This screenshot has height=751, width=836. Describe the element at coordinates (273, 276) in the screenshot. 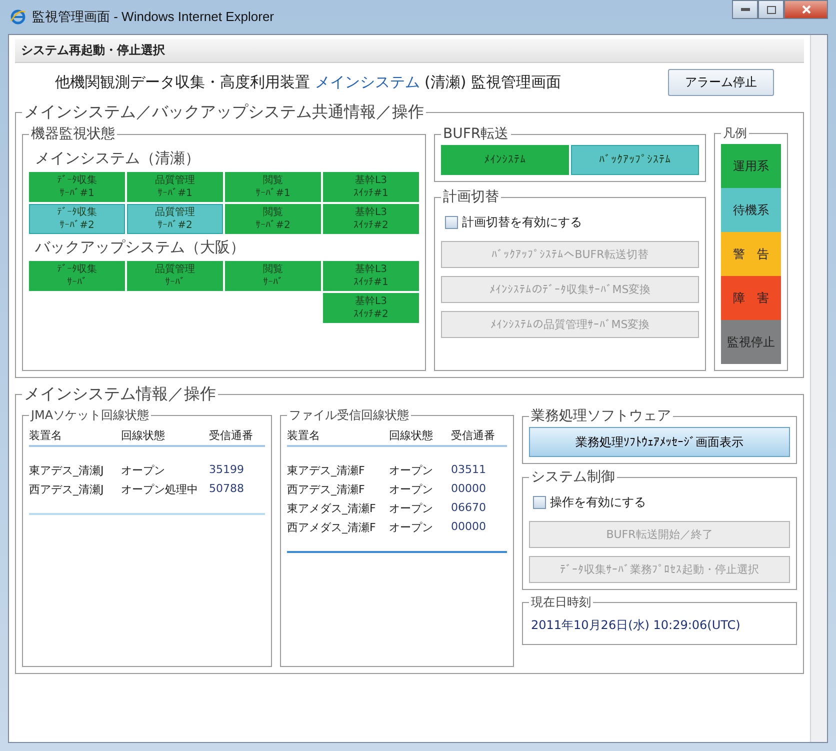

I see `device-status-tile: 閲覧 ｻｰﾊﾞ` at that location.